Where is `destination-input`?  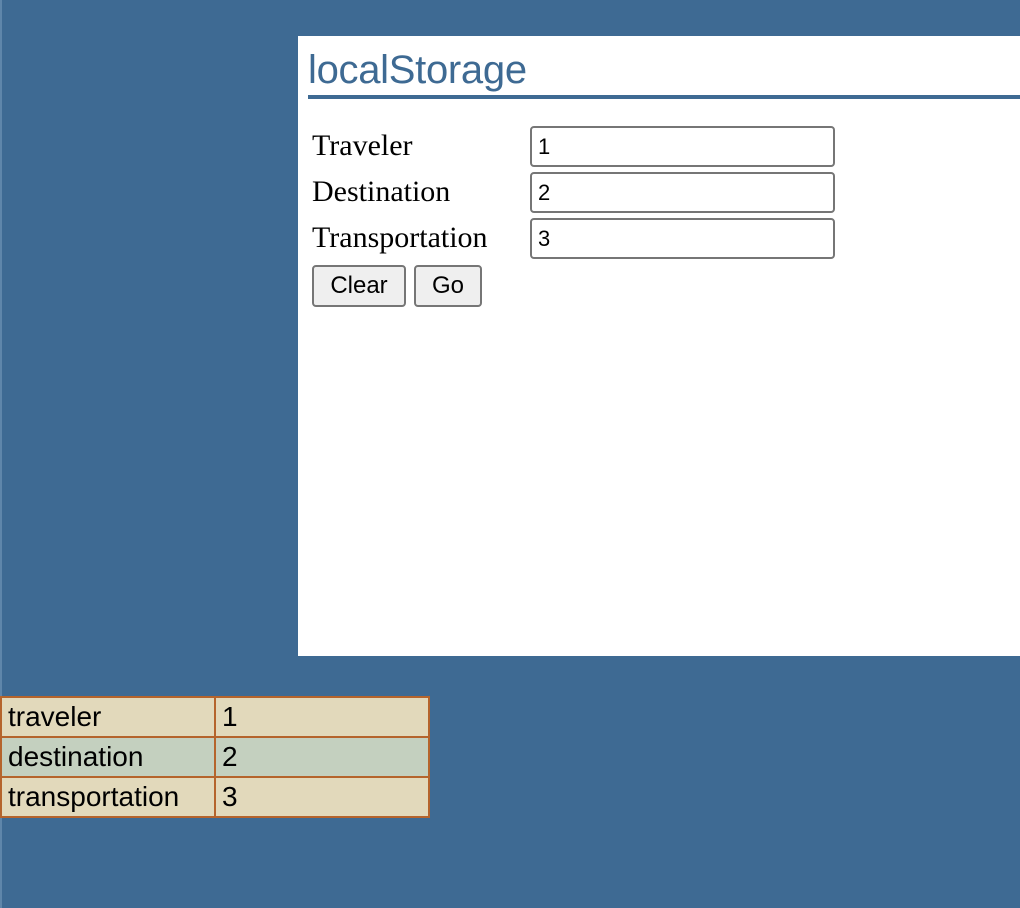 destination-input is located at coordinates (682, 192).